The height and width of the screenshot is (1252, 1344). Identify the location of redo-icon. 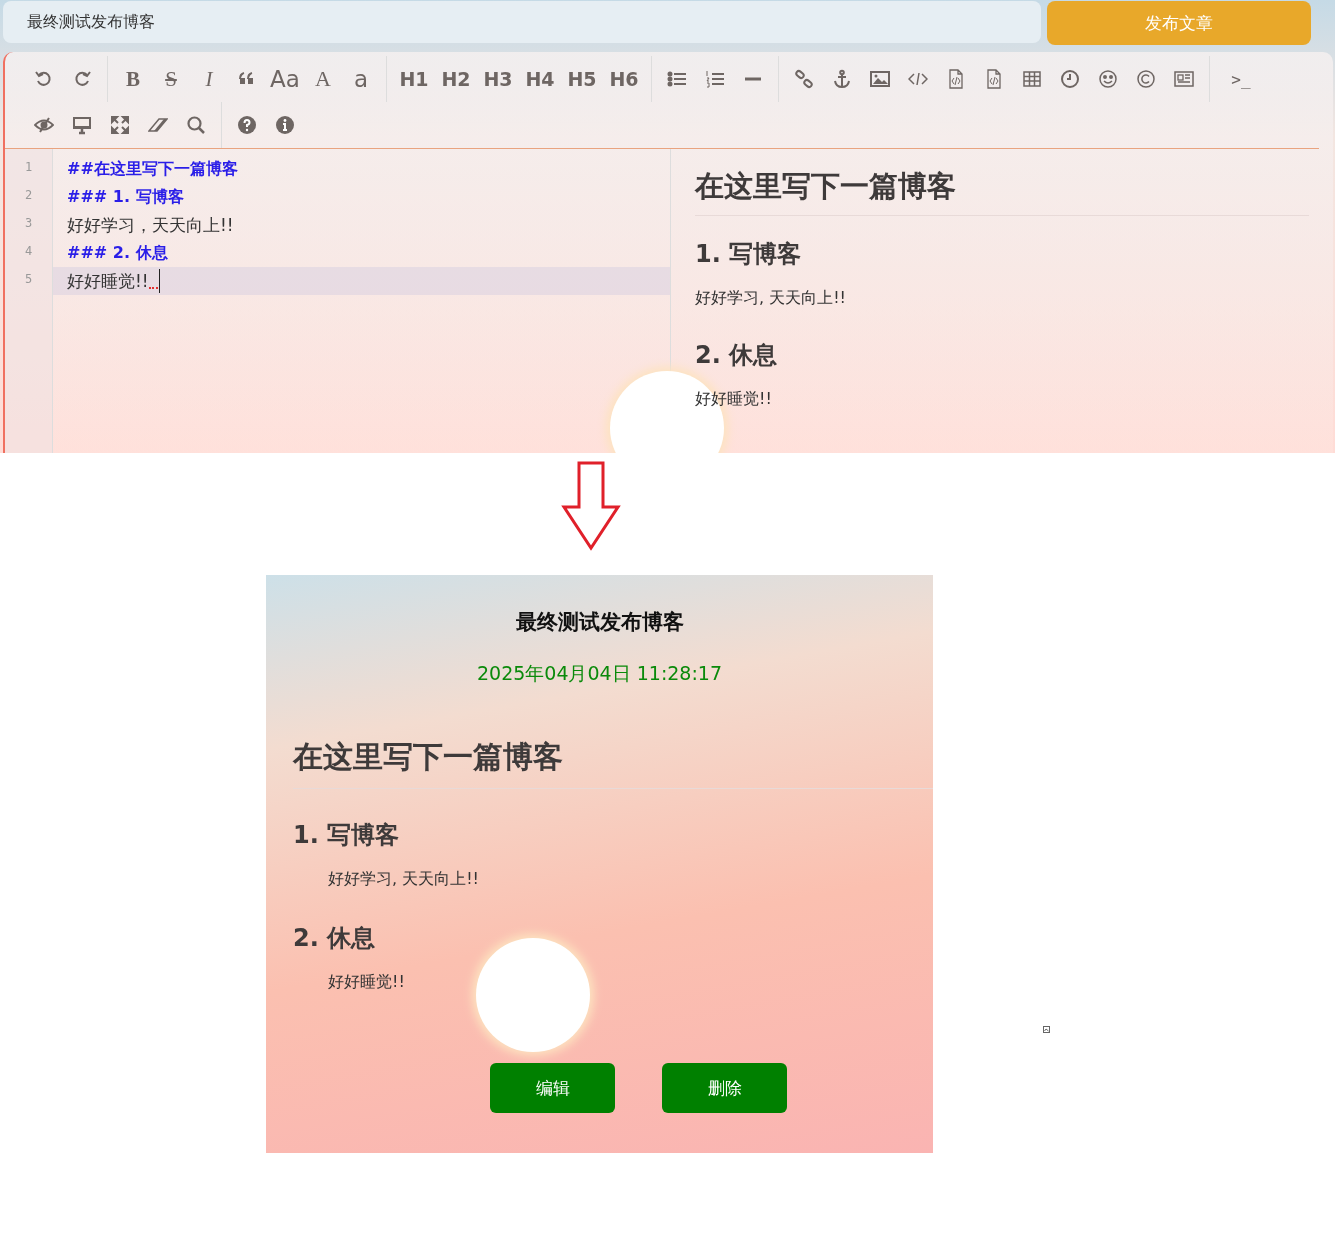
(82, 79).